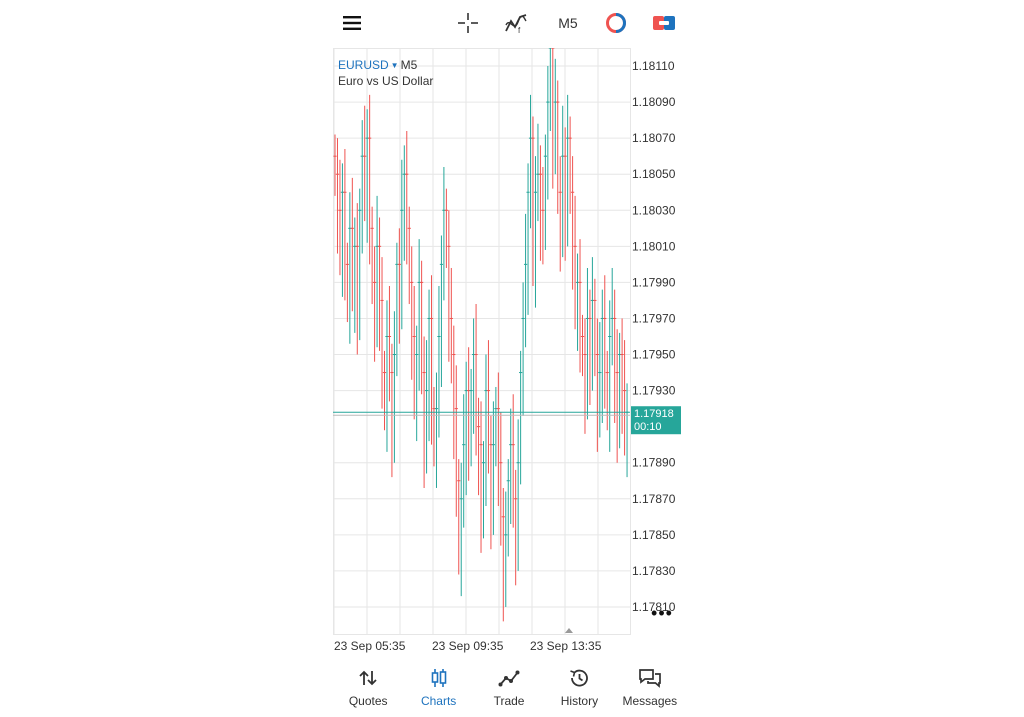 The height and width of the screenshot is (717, 1024). Describe the element at coordinates (654, 535) in the screenshot. I see `y-tick-label: 1.17850` at that location.